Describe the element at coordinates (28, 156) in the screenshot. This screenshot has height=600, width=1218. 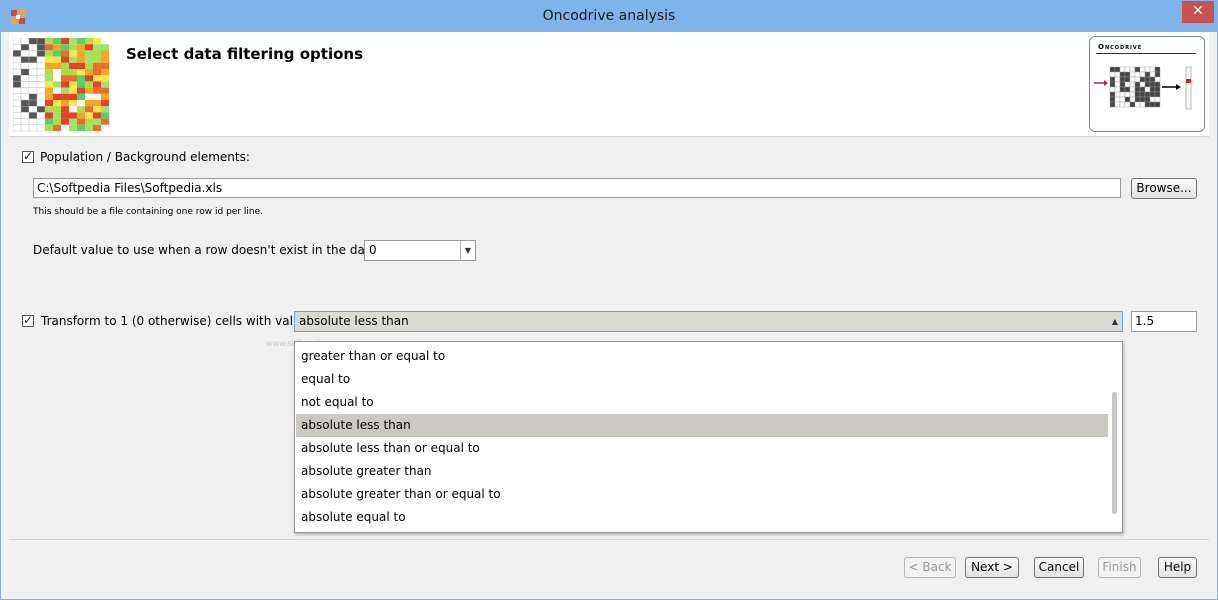
I see `population-checkbox` at that location.